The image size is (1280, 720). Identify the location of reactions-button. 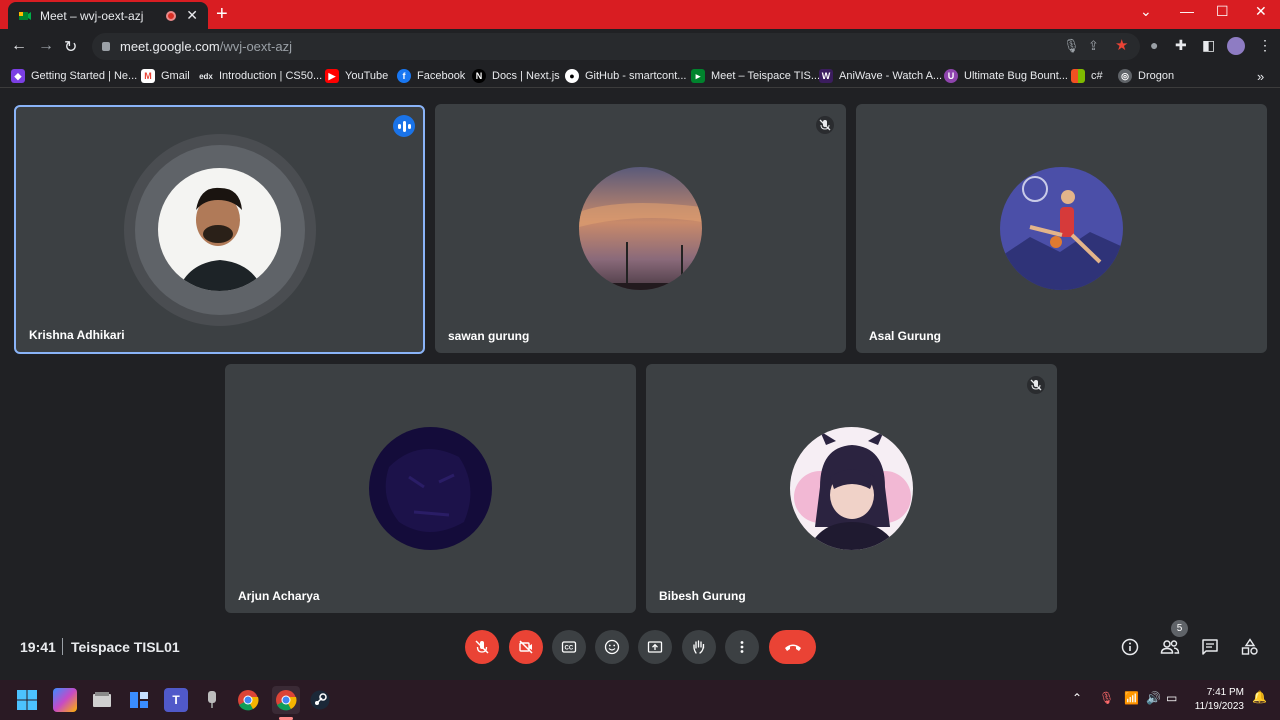
(612, 647).